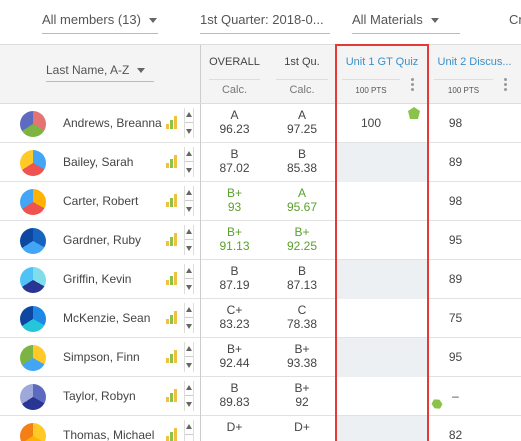 The image size is (521, 441). Describe the element at coordinates (302, 240) in the screenshot. I see `quarter-grade-cell: B+ 92.25` at that location.